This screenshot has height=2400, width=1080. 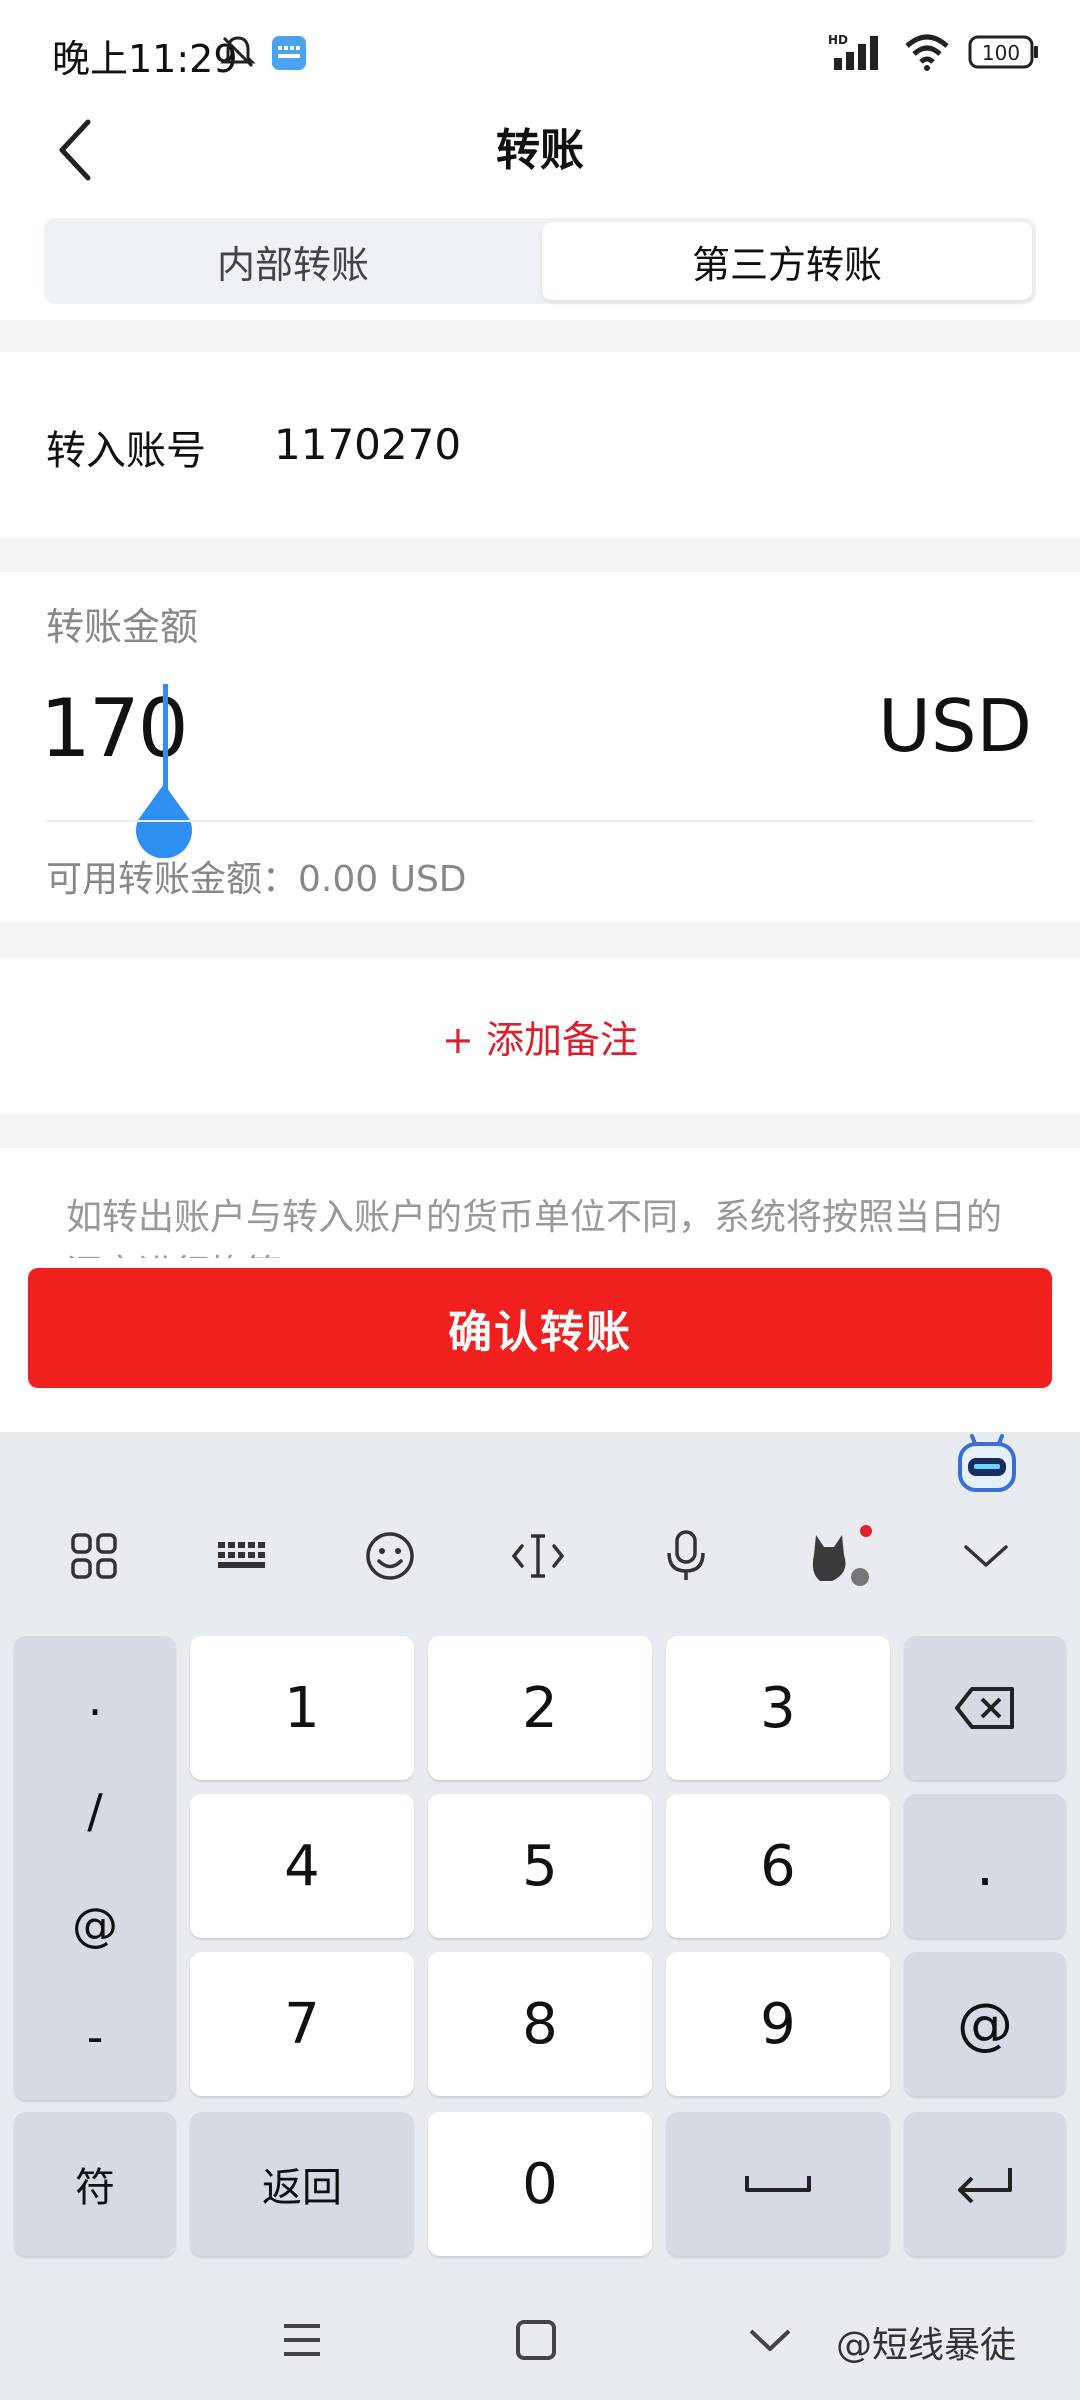 What do you see at coordinates (122, 627) in the screenshot?
I see `amount-label: 转账金额` at bounding box center [122, 627].